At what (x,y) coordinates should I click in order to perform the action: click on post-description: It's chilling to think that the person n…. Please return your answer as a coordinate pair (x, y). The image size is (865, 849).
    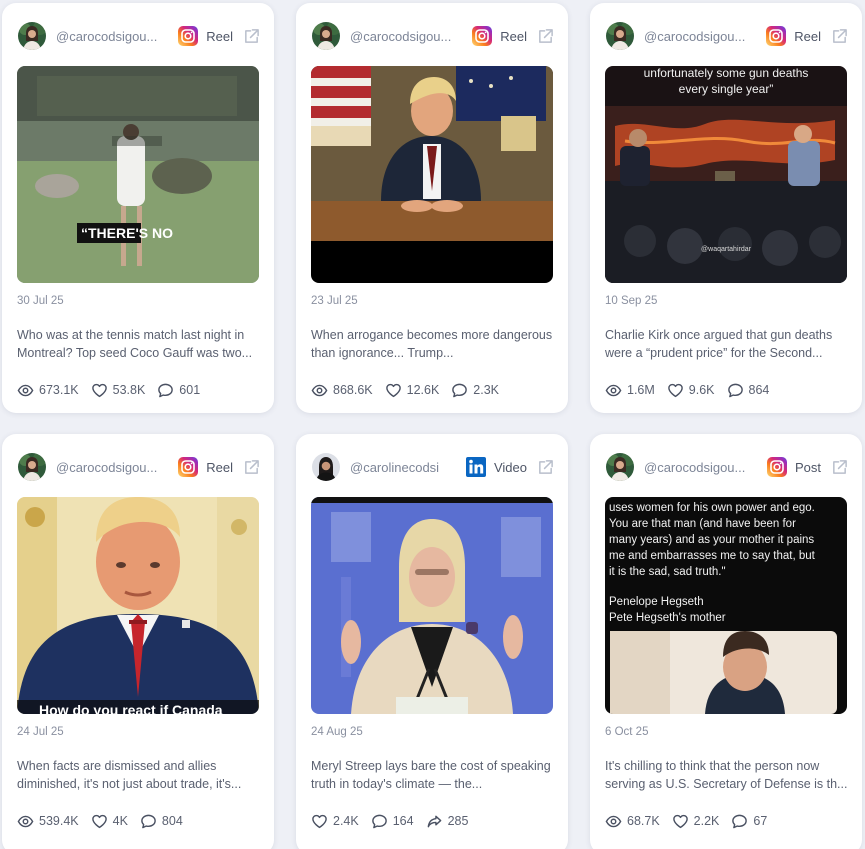
    Looking at the image, I should click on (726, 775).